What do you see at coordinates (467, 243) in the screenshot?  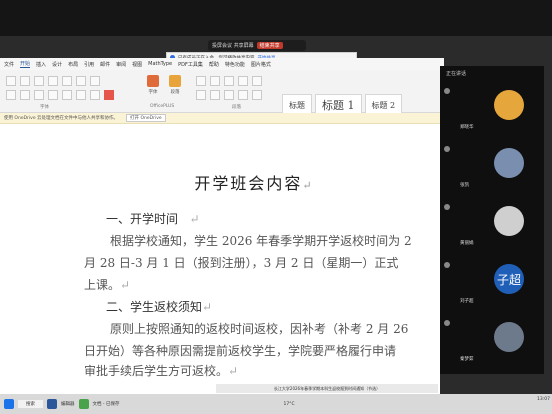 I see `participant-name: 黄丽娟` at bounding box center [467, 243].